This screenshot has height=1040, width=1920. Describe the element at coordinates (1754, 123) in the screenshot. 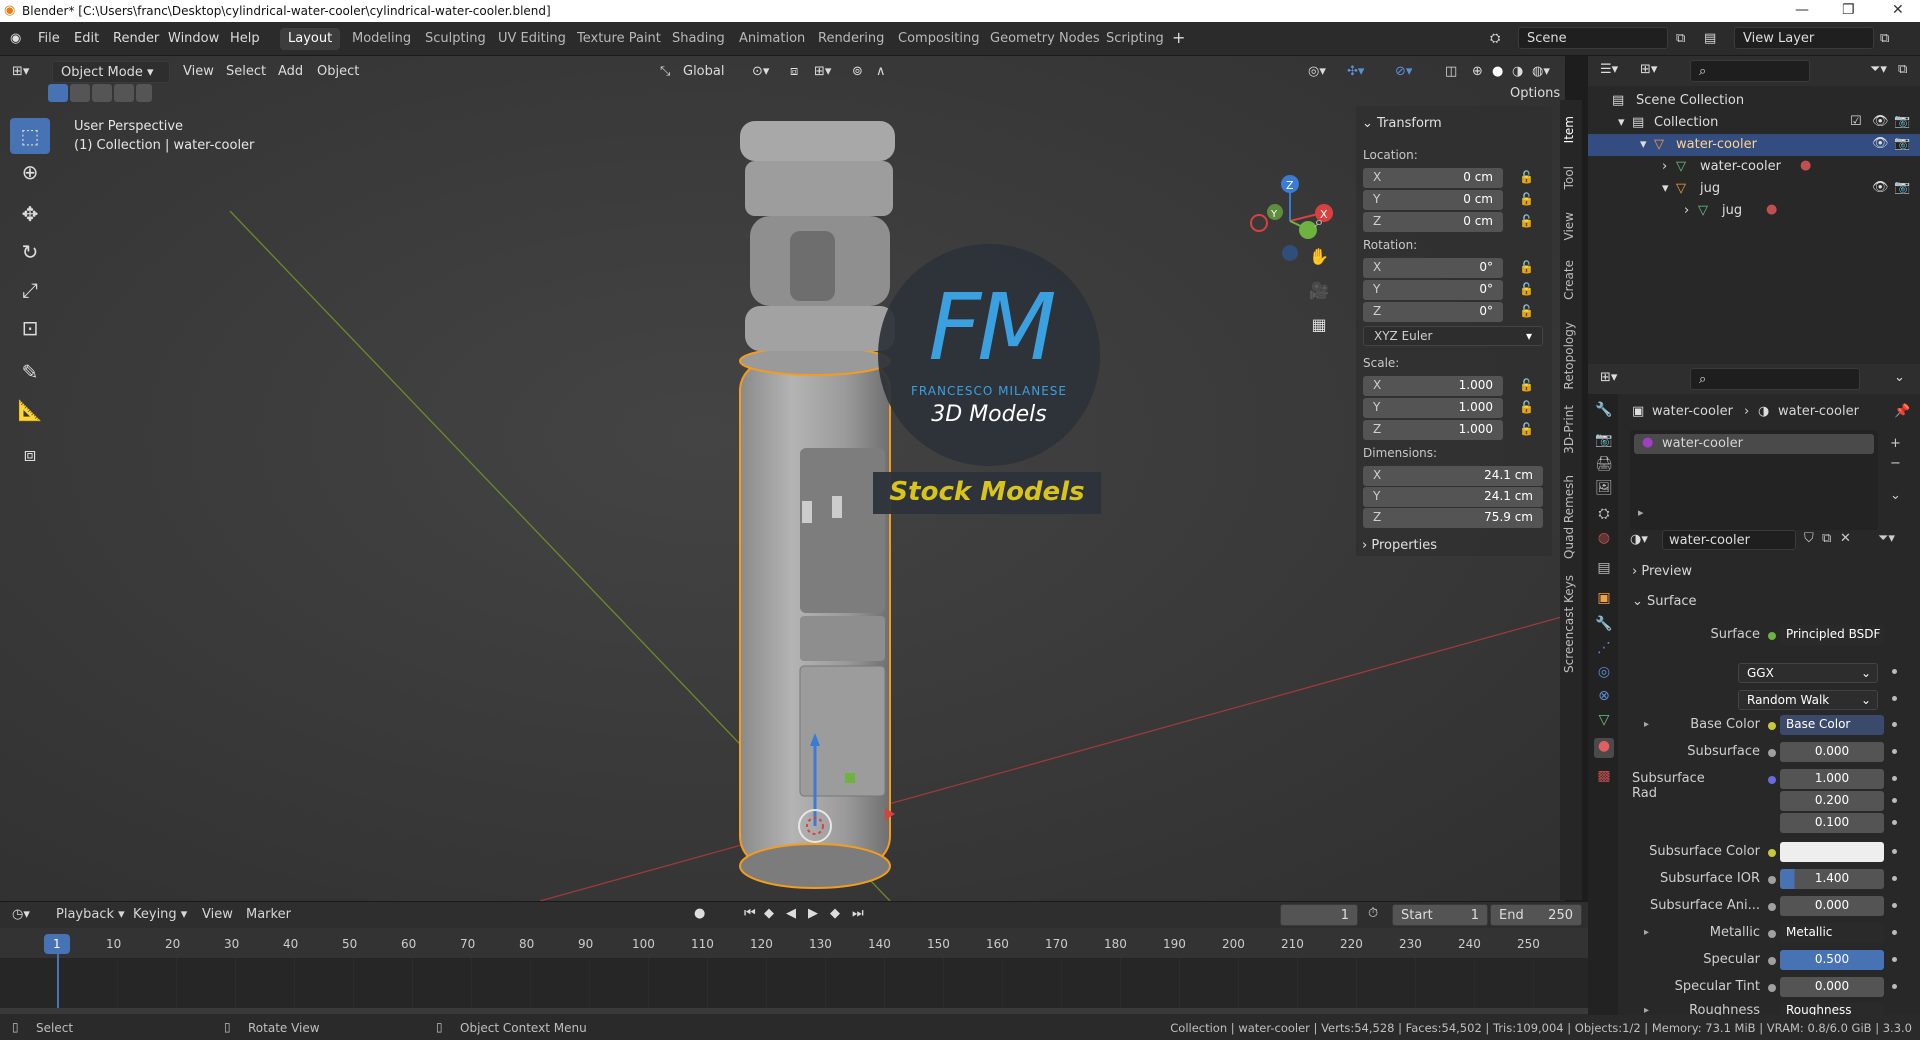

I see `outliner-row-collection: ▾ ▤ Collection ☑ 👁 📷` at that location.